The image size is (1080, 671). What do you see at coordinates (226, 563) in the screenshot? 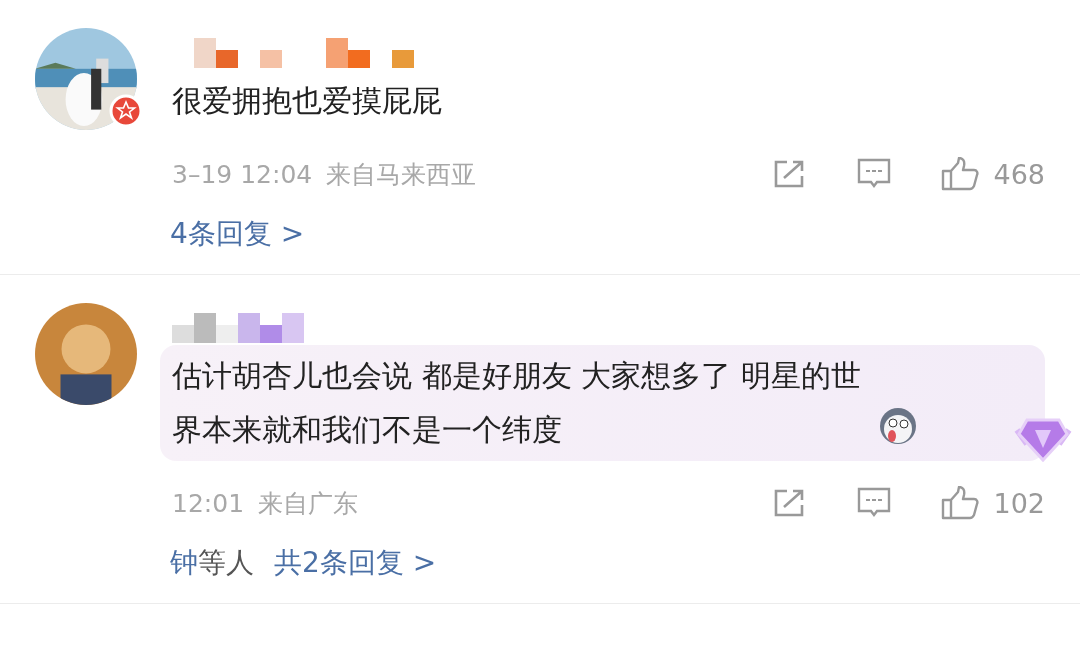
I see `reply-users-label: 等人` at bounding box center [226, 563].